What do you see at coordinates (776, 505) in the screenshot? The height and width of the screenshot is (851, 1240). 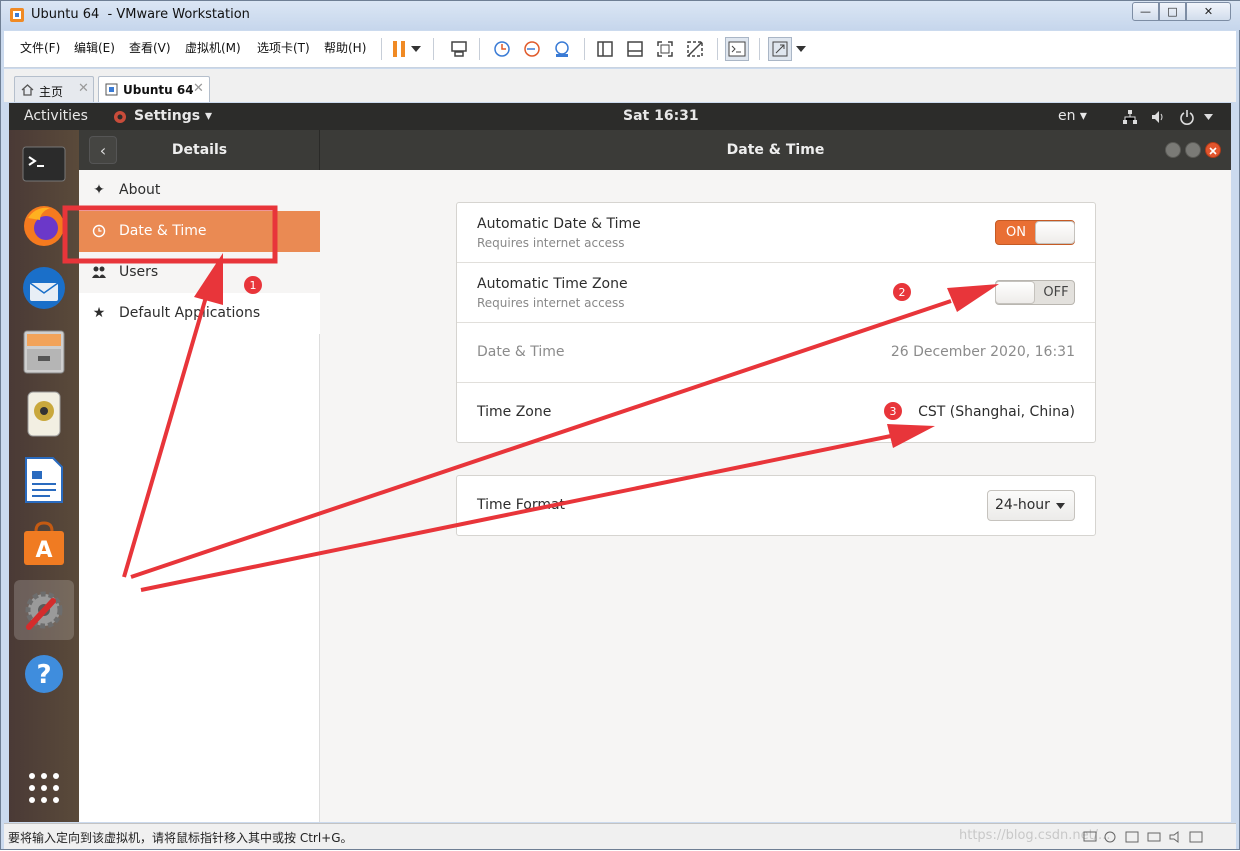 I see `time-format-card: Time Format 24-hour` at bounding box center [776, 505].